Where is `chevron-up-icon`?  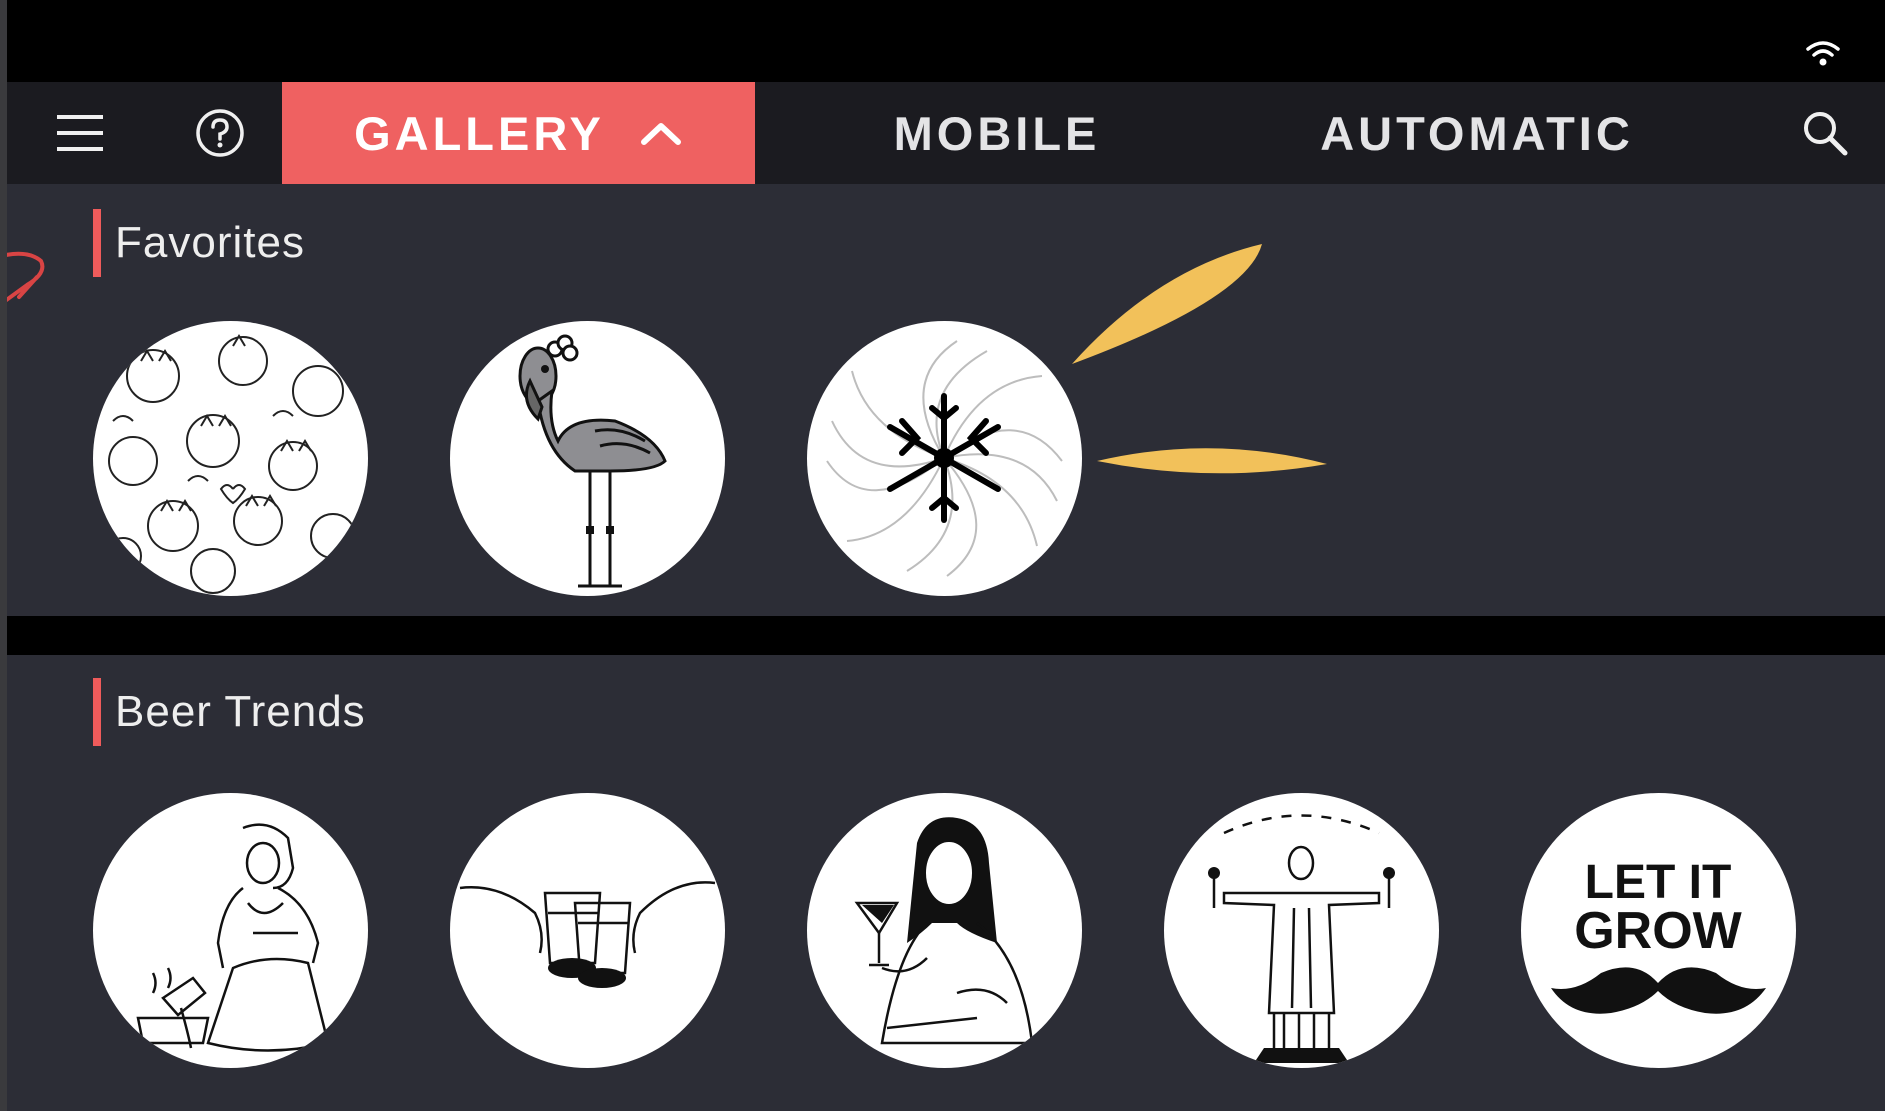
chevron-up-icon is located at coordinates (660, 134).